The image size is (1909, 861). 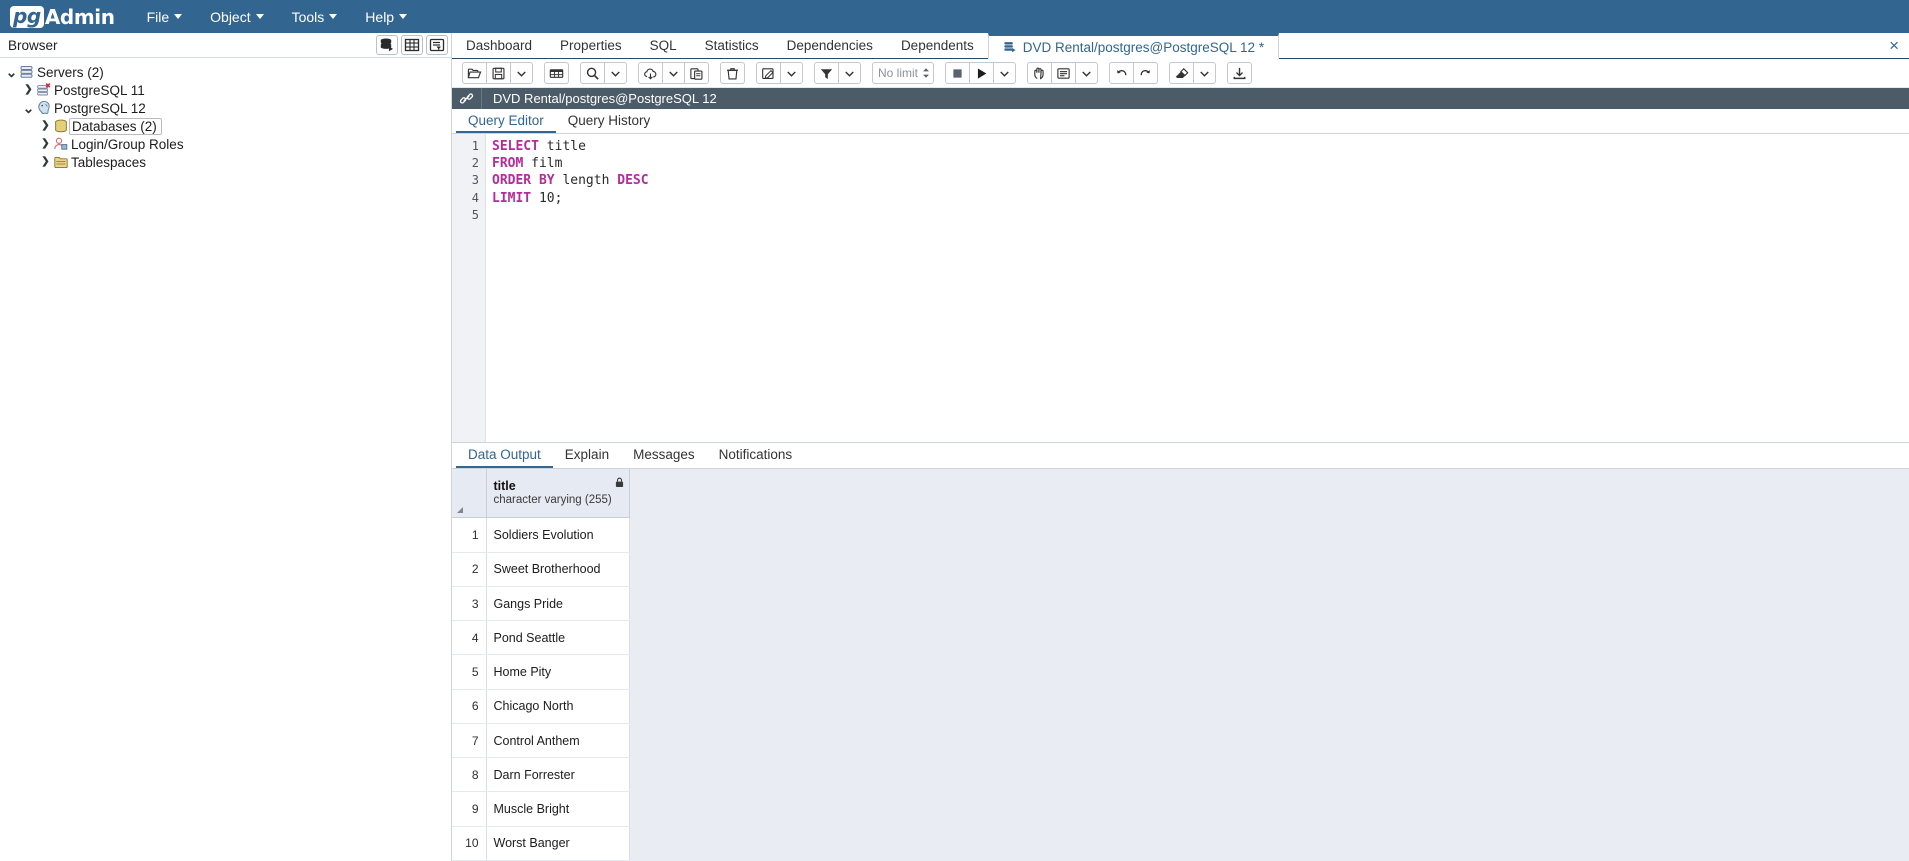 What do you see at coordinates (826, 73) in the screenshot?
I see `filter-button` at bounding box center [826, 73].